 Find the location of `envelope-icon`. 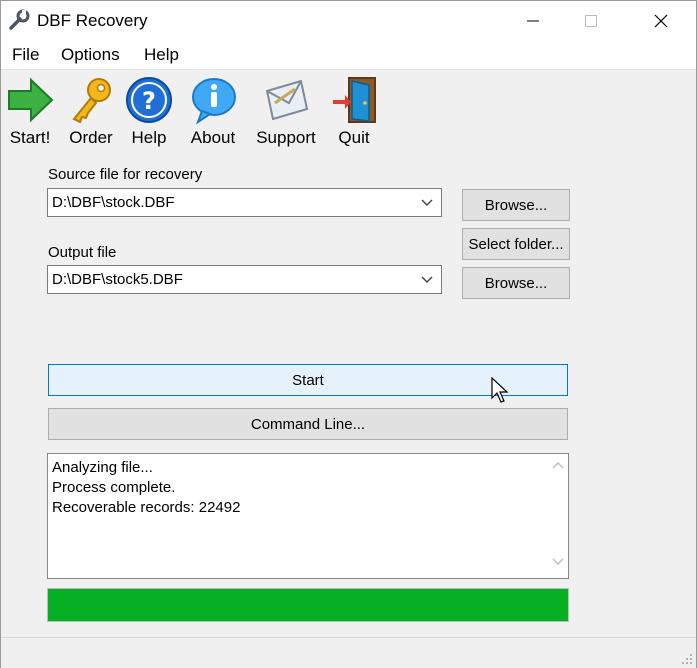

envelope-icon is located at coordinates (287, 100).